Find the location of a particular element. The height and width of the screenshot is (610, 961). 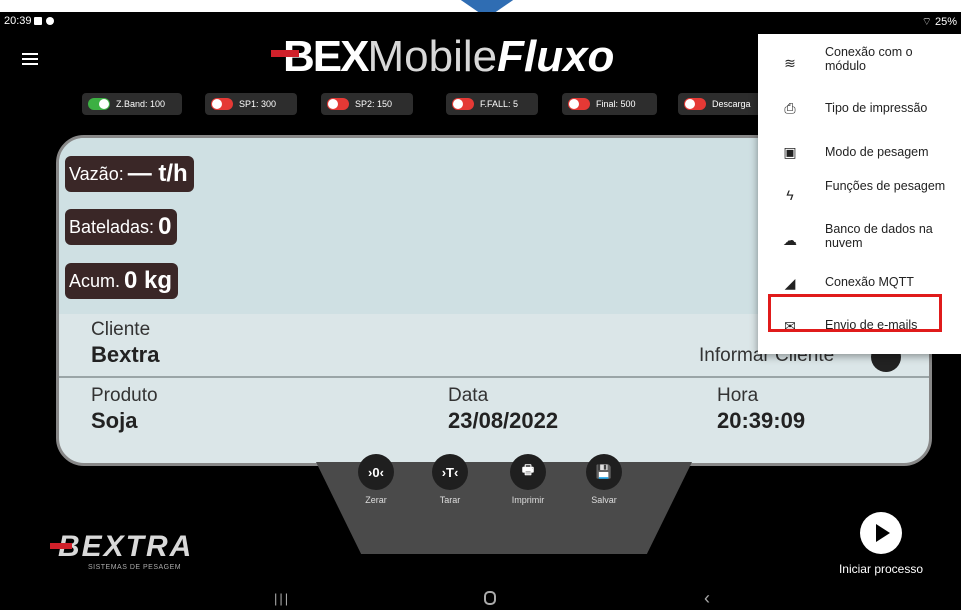

back-icon: ‹ is located at coordinates (707, 598).